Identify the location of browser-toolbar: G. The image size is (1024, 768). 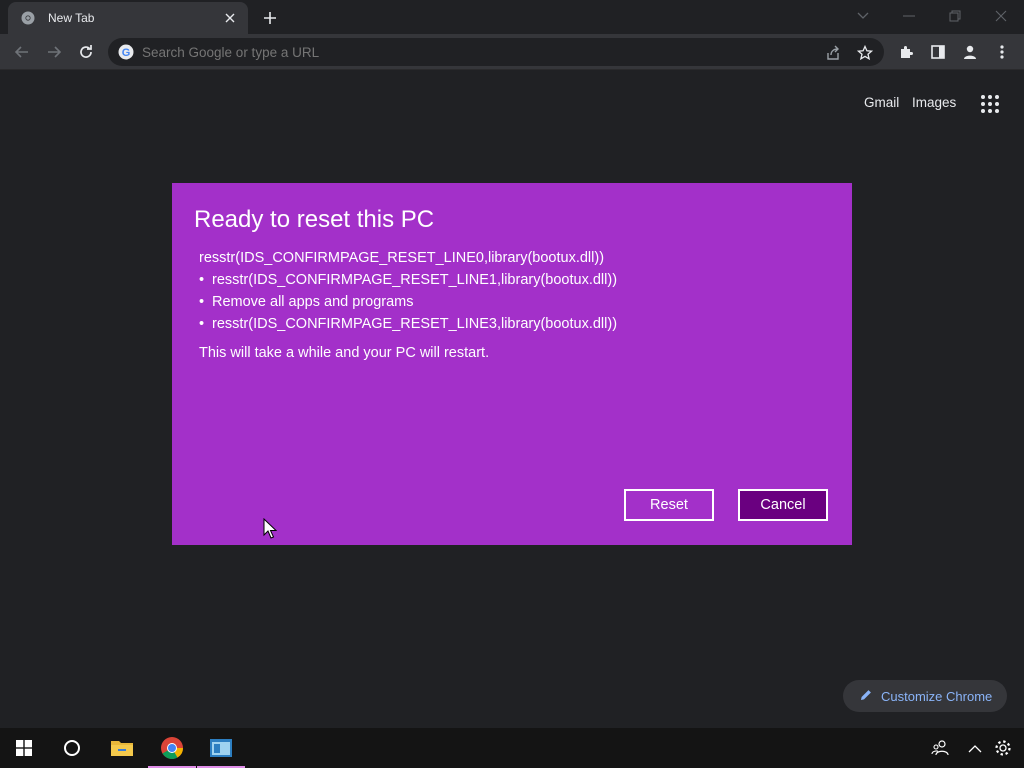
(512, 52).